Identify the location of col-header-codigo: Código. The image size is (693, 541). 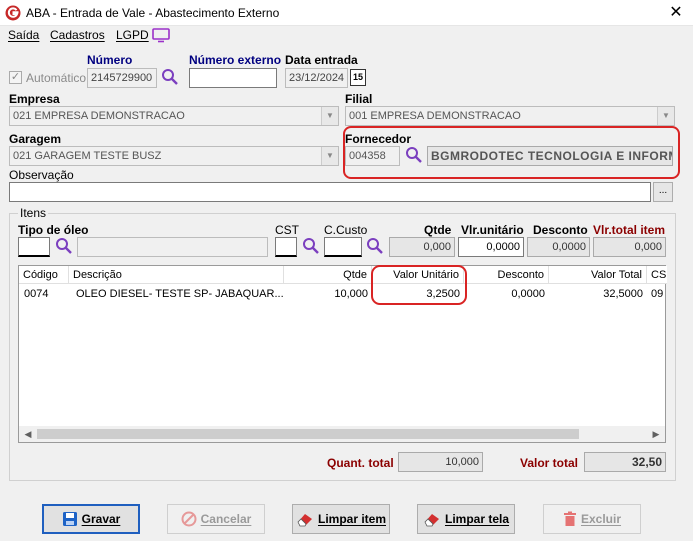
(44, 275).